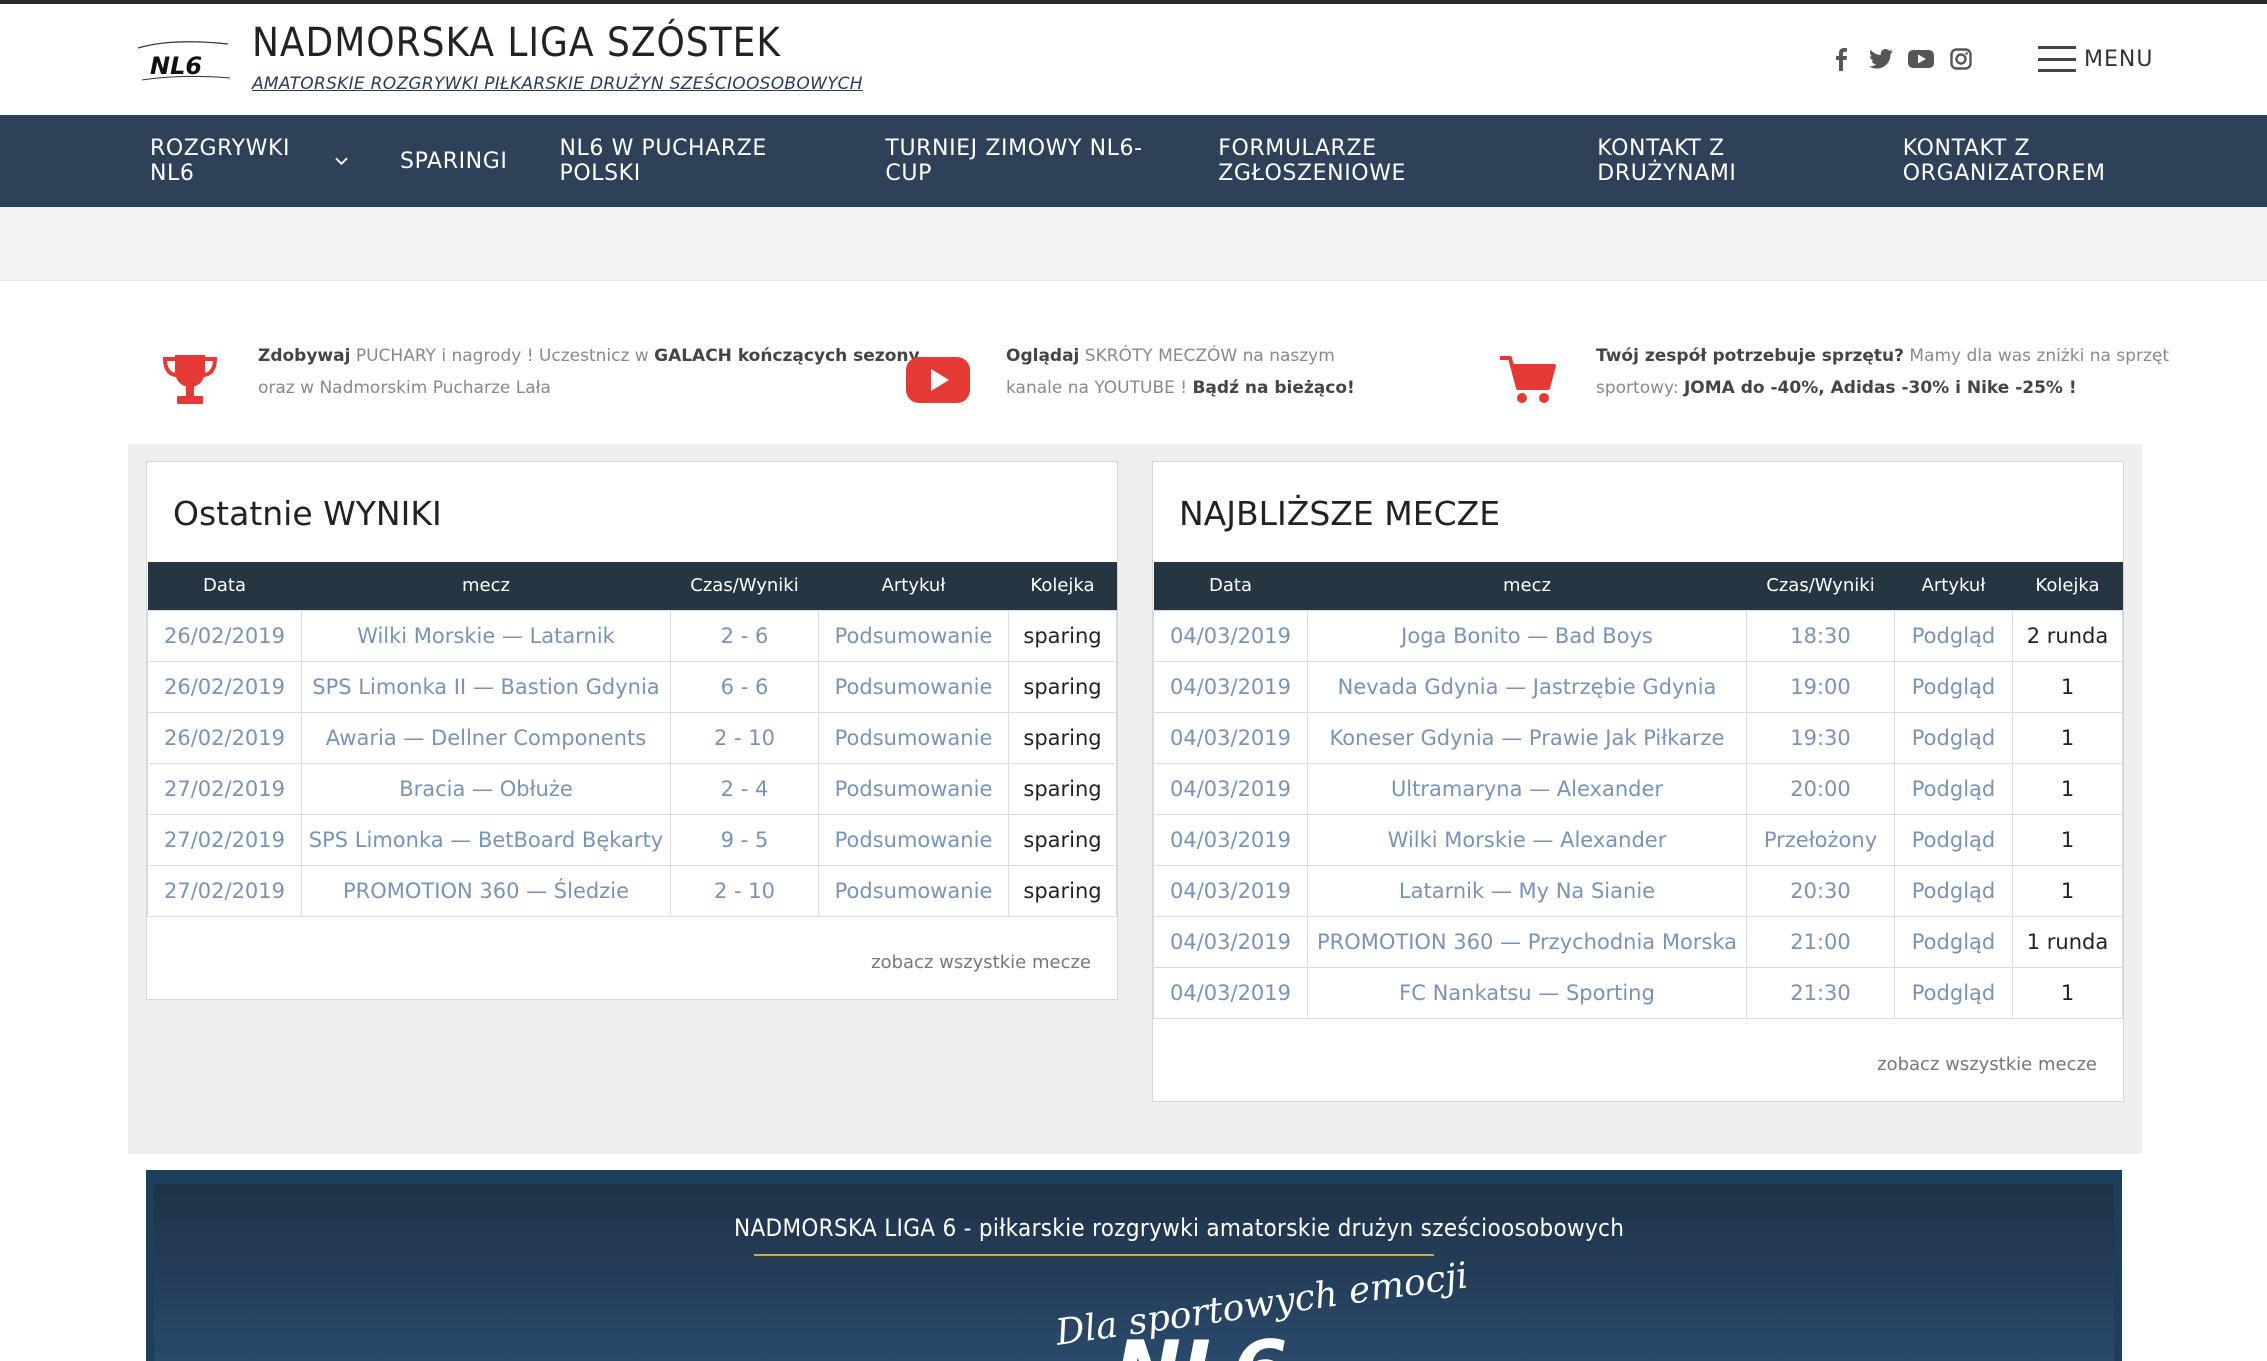  I want to click on match-name: Wilki Morskie — Latarnik, so click(486, 635).